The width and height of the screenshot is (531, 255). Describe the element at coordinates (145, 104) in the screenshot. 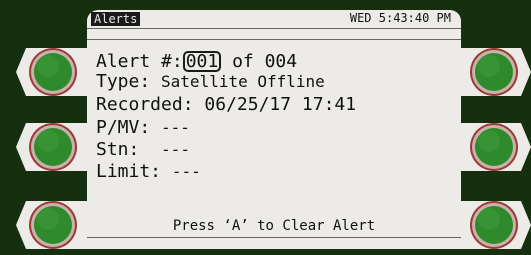

I see `alert-recorded-label: Recorded:` at that location.